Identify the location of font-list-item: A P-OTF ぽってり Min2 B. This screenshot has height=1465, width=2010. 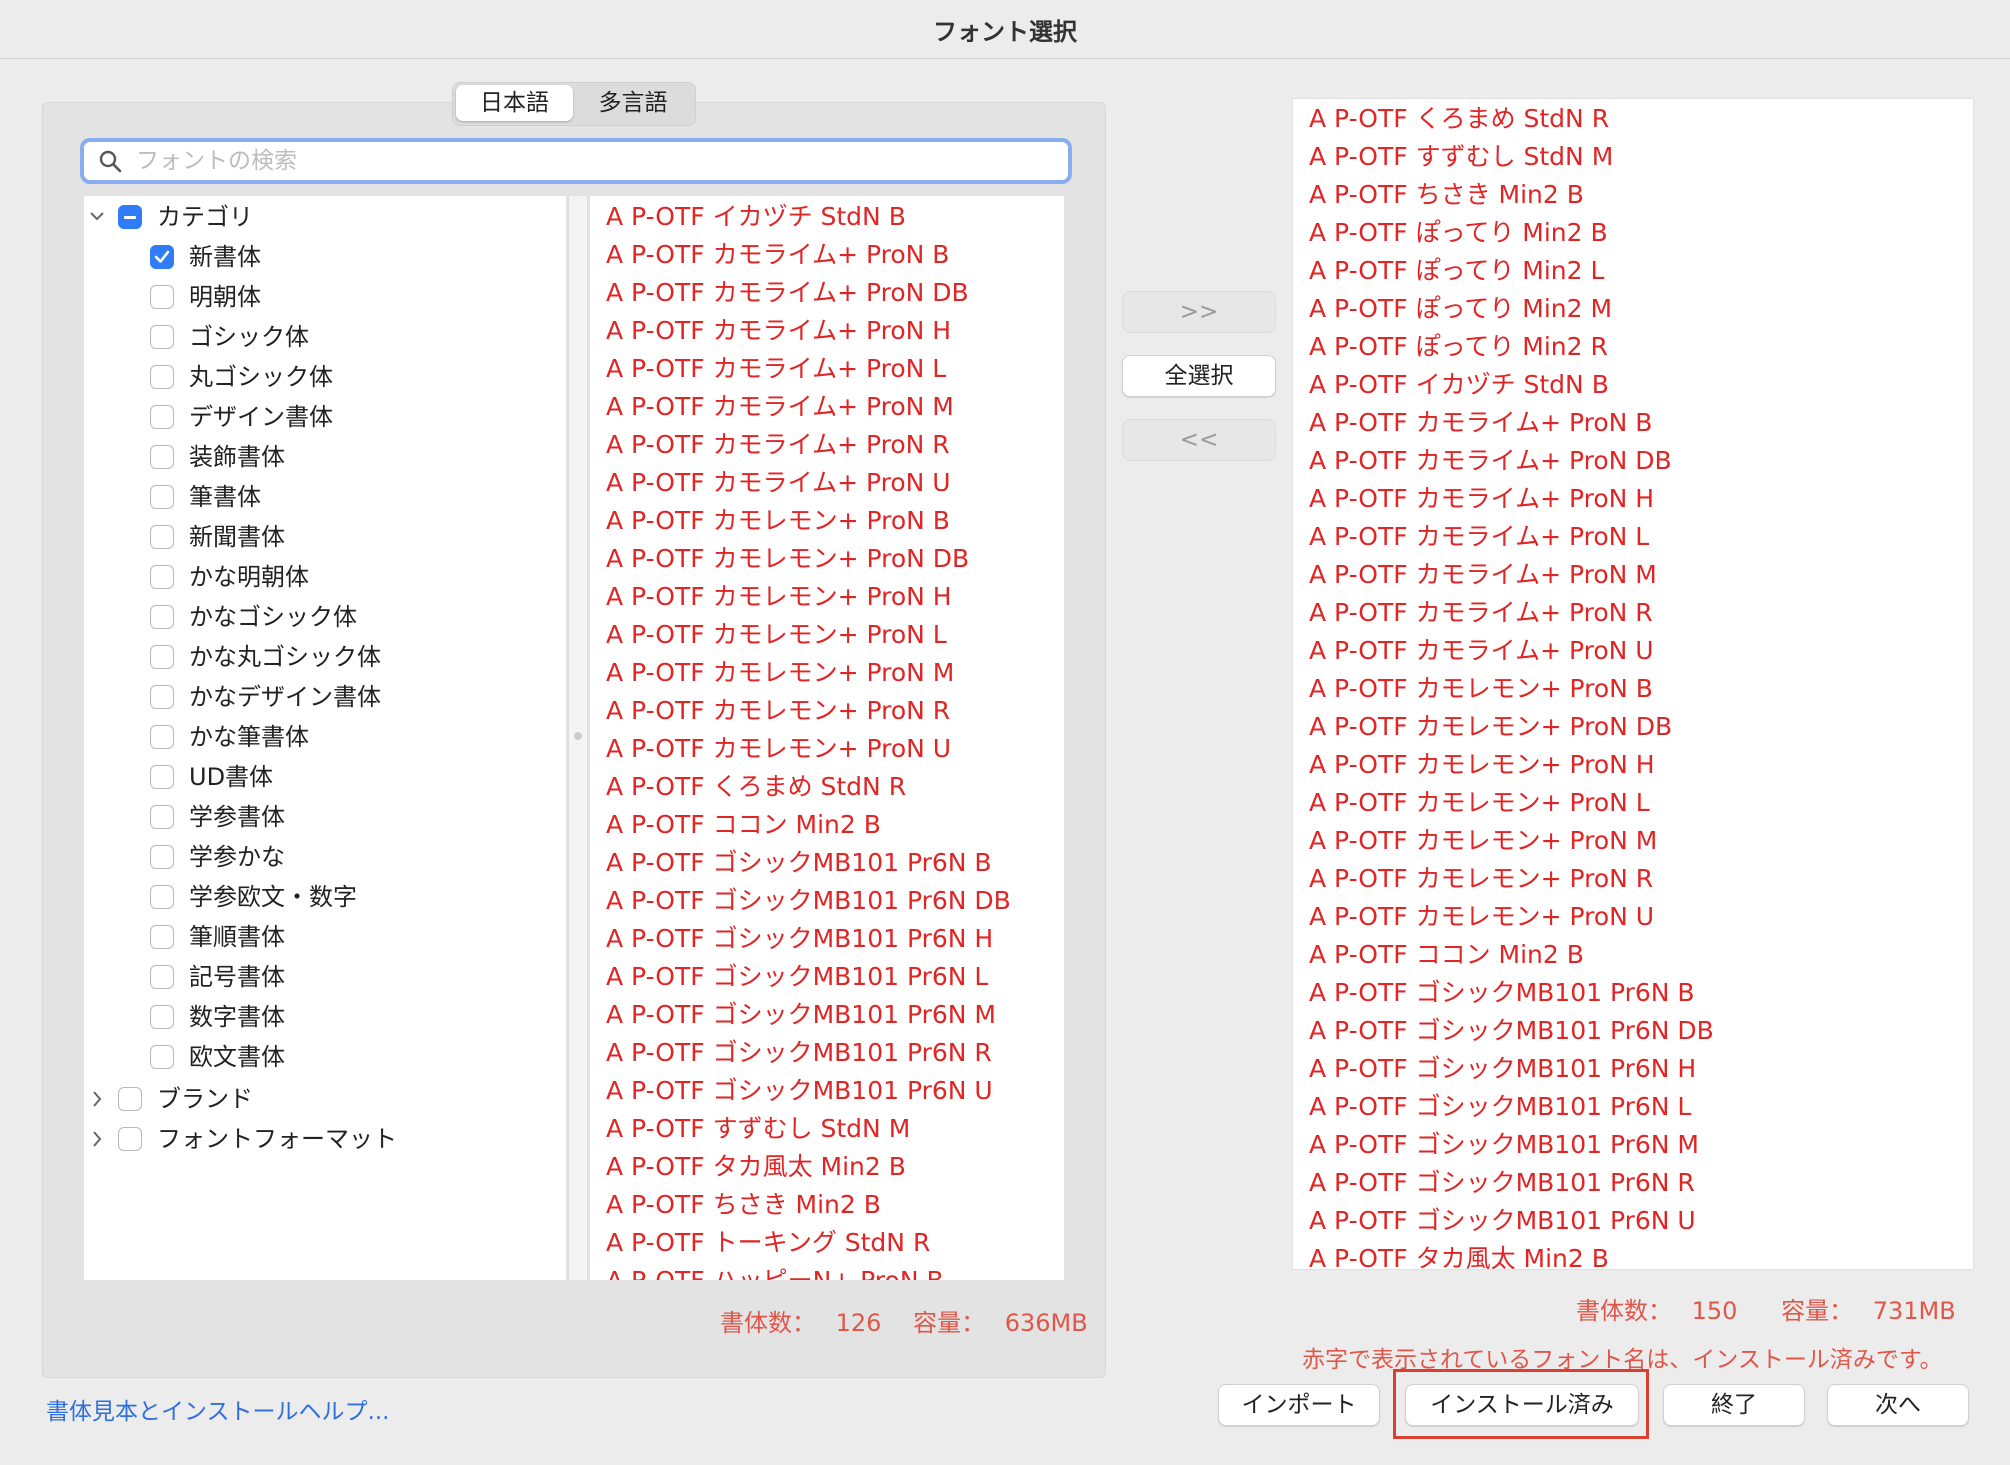
(1458, 233).